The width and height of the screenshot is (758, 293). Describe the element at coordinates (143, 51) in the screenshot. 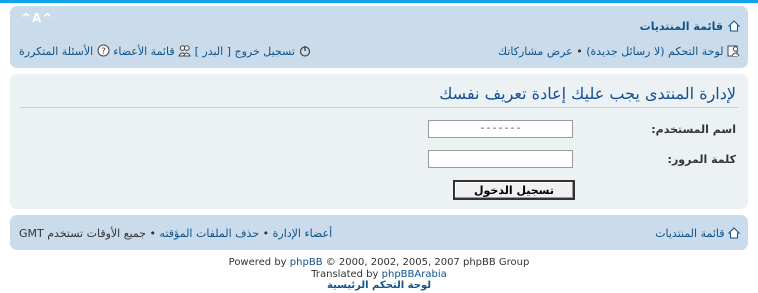

I see `members-link: قائمة الأعضاء` at that location.